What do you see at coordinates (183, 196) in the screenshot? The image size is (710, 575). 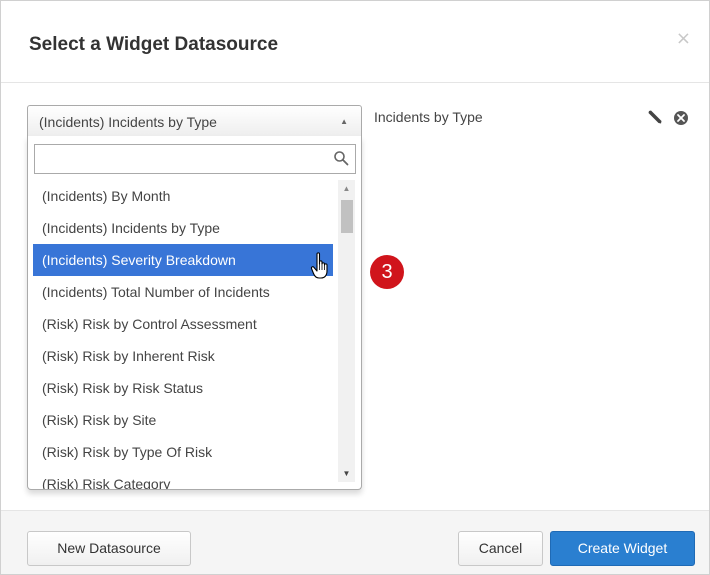 I see `list-item: (Incidents) By Month` at bounding box center [183, 196].